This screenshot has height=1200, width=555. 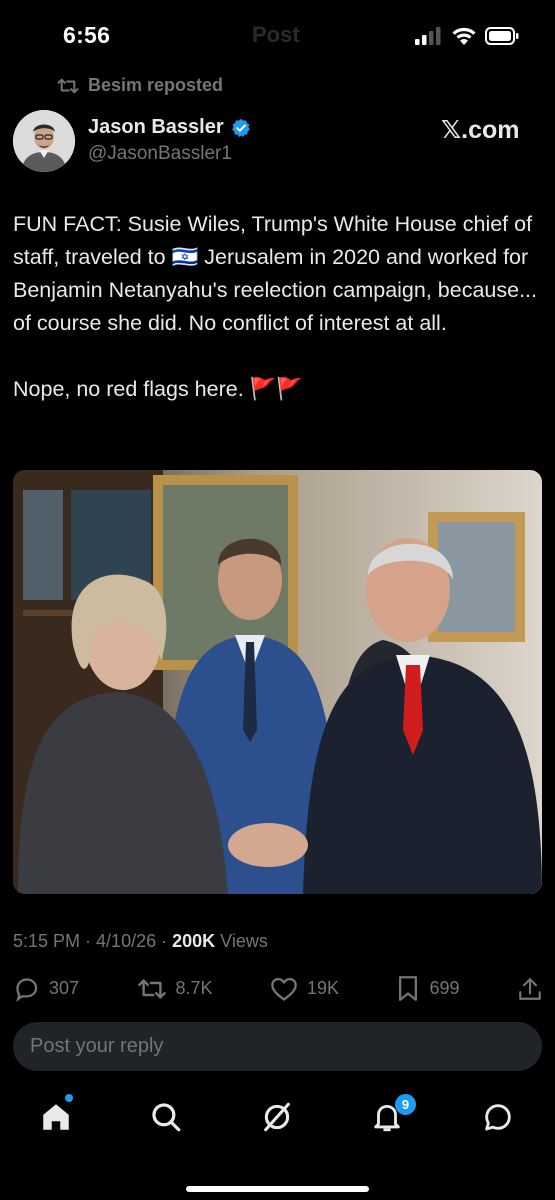 I want to click on action-bar: 307 8.7K 19K 699, so click(x=278, y=988).